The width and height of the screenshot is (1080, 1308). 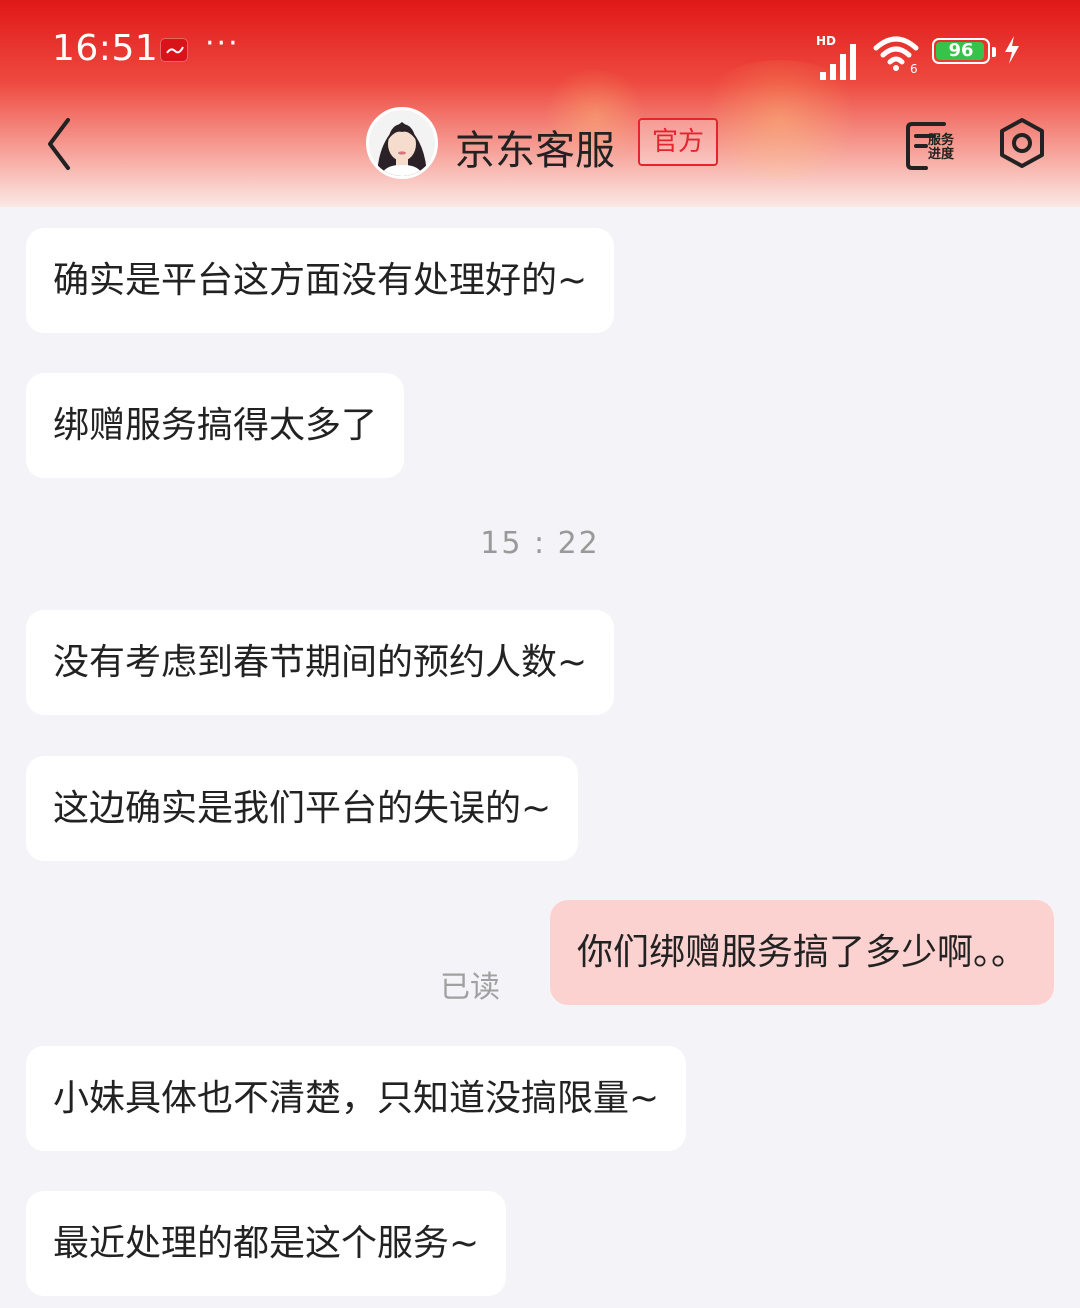 What do you see at coordinates (801, 952) in the screenshot?
I see `message-outgoing: 你们绑赠服务搞了多少啊。。` at bounding box center [801, 952].